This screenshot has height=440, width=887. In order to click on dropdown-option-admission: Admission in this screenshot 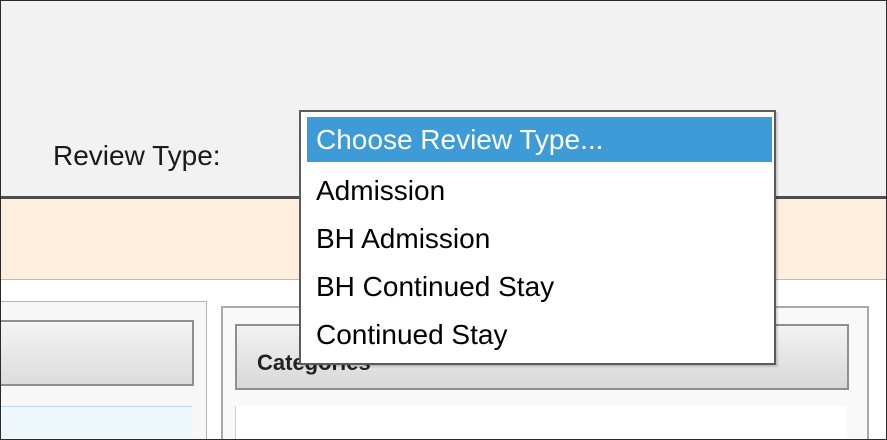, I will do `click(539, 190)`.